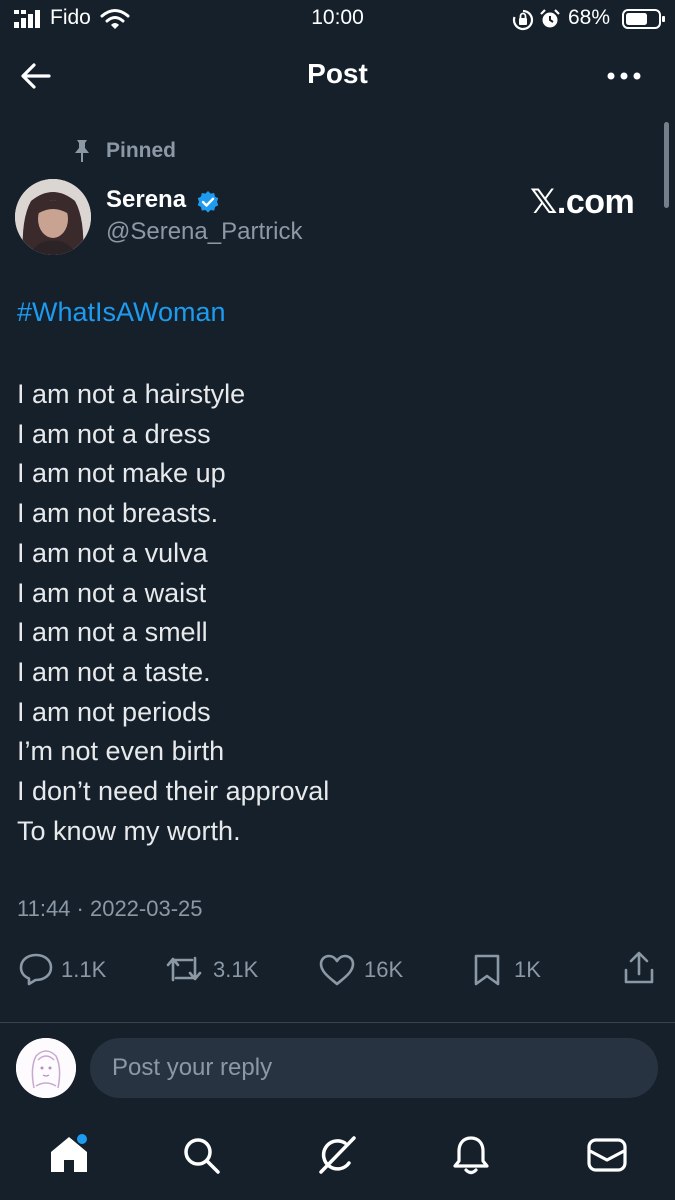 The height and width of the screenshot is (1200, 675). What do you see at coordinates (204, 232) in the screenshot?
I see `author-handle: @Serena_Partrick` at bounding box center [204, 232].